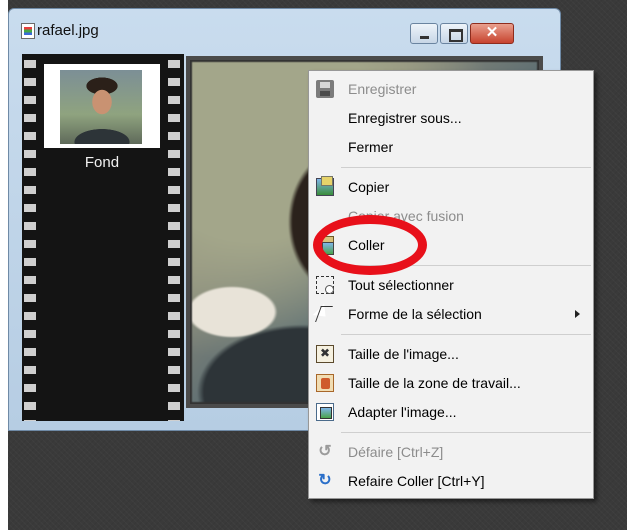  Describe the element at coordinates (451, 314) in the screenshot. I see `menu-item-selection-shape: Forme de la sélection` at that location.